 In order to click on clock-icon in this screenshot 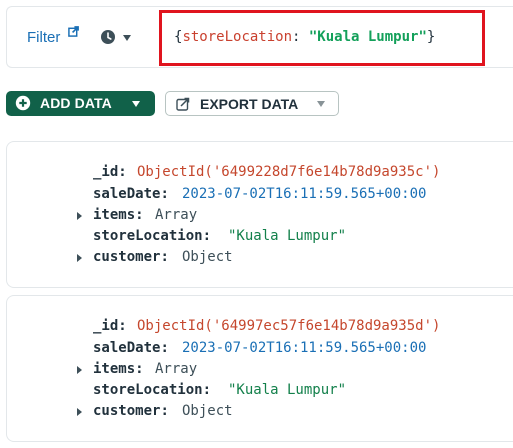, I will do `click(108, 37)`.